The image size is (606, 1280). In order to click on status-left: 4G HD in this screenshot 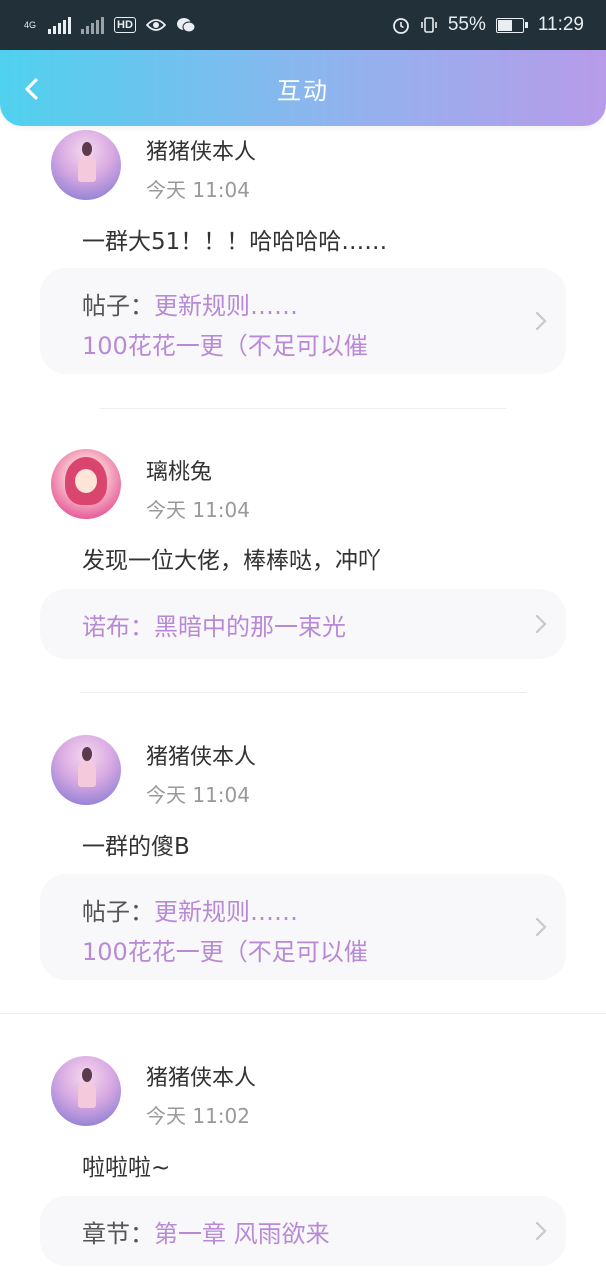, I will do `click(110, 25)`.